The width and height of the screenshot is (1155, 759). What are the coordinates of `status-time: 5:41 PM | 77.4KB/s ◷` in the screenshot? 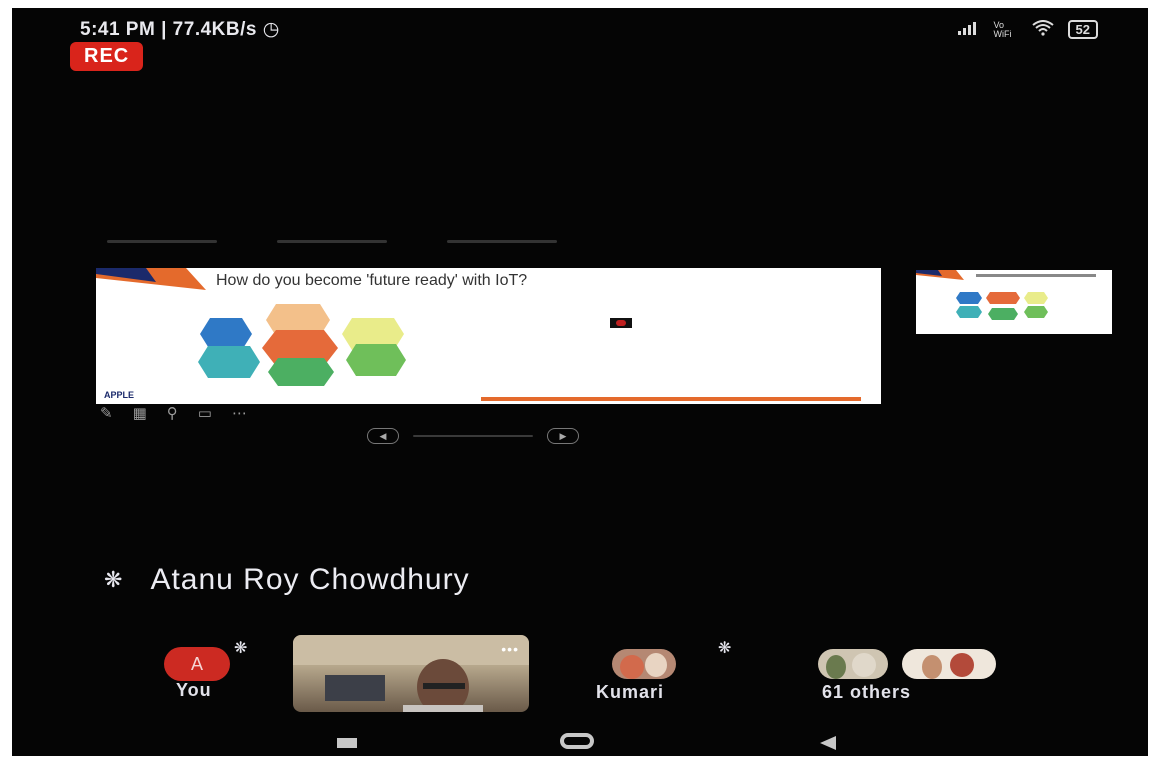 It's located at (180, 29).